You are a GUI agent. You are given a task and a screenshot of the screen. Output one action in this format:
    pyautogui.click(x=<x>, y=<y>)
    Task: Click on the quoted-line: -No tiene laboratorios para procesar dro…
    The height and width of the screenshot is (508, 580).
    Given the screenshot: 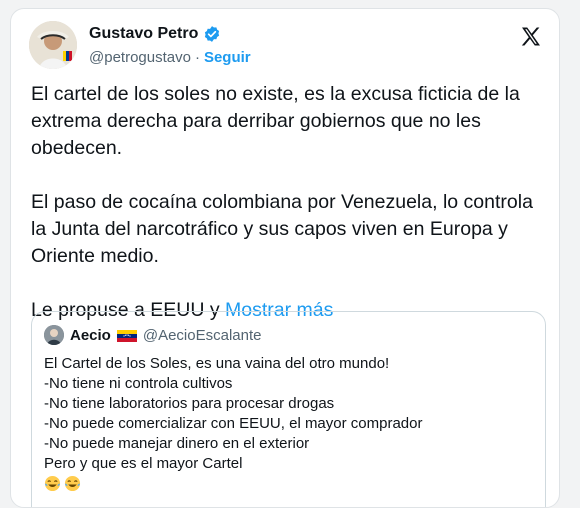 What is the action you would take?
    pyautogui.click(x=189, y=403)
    